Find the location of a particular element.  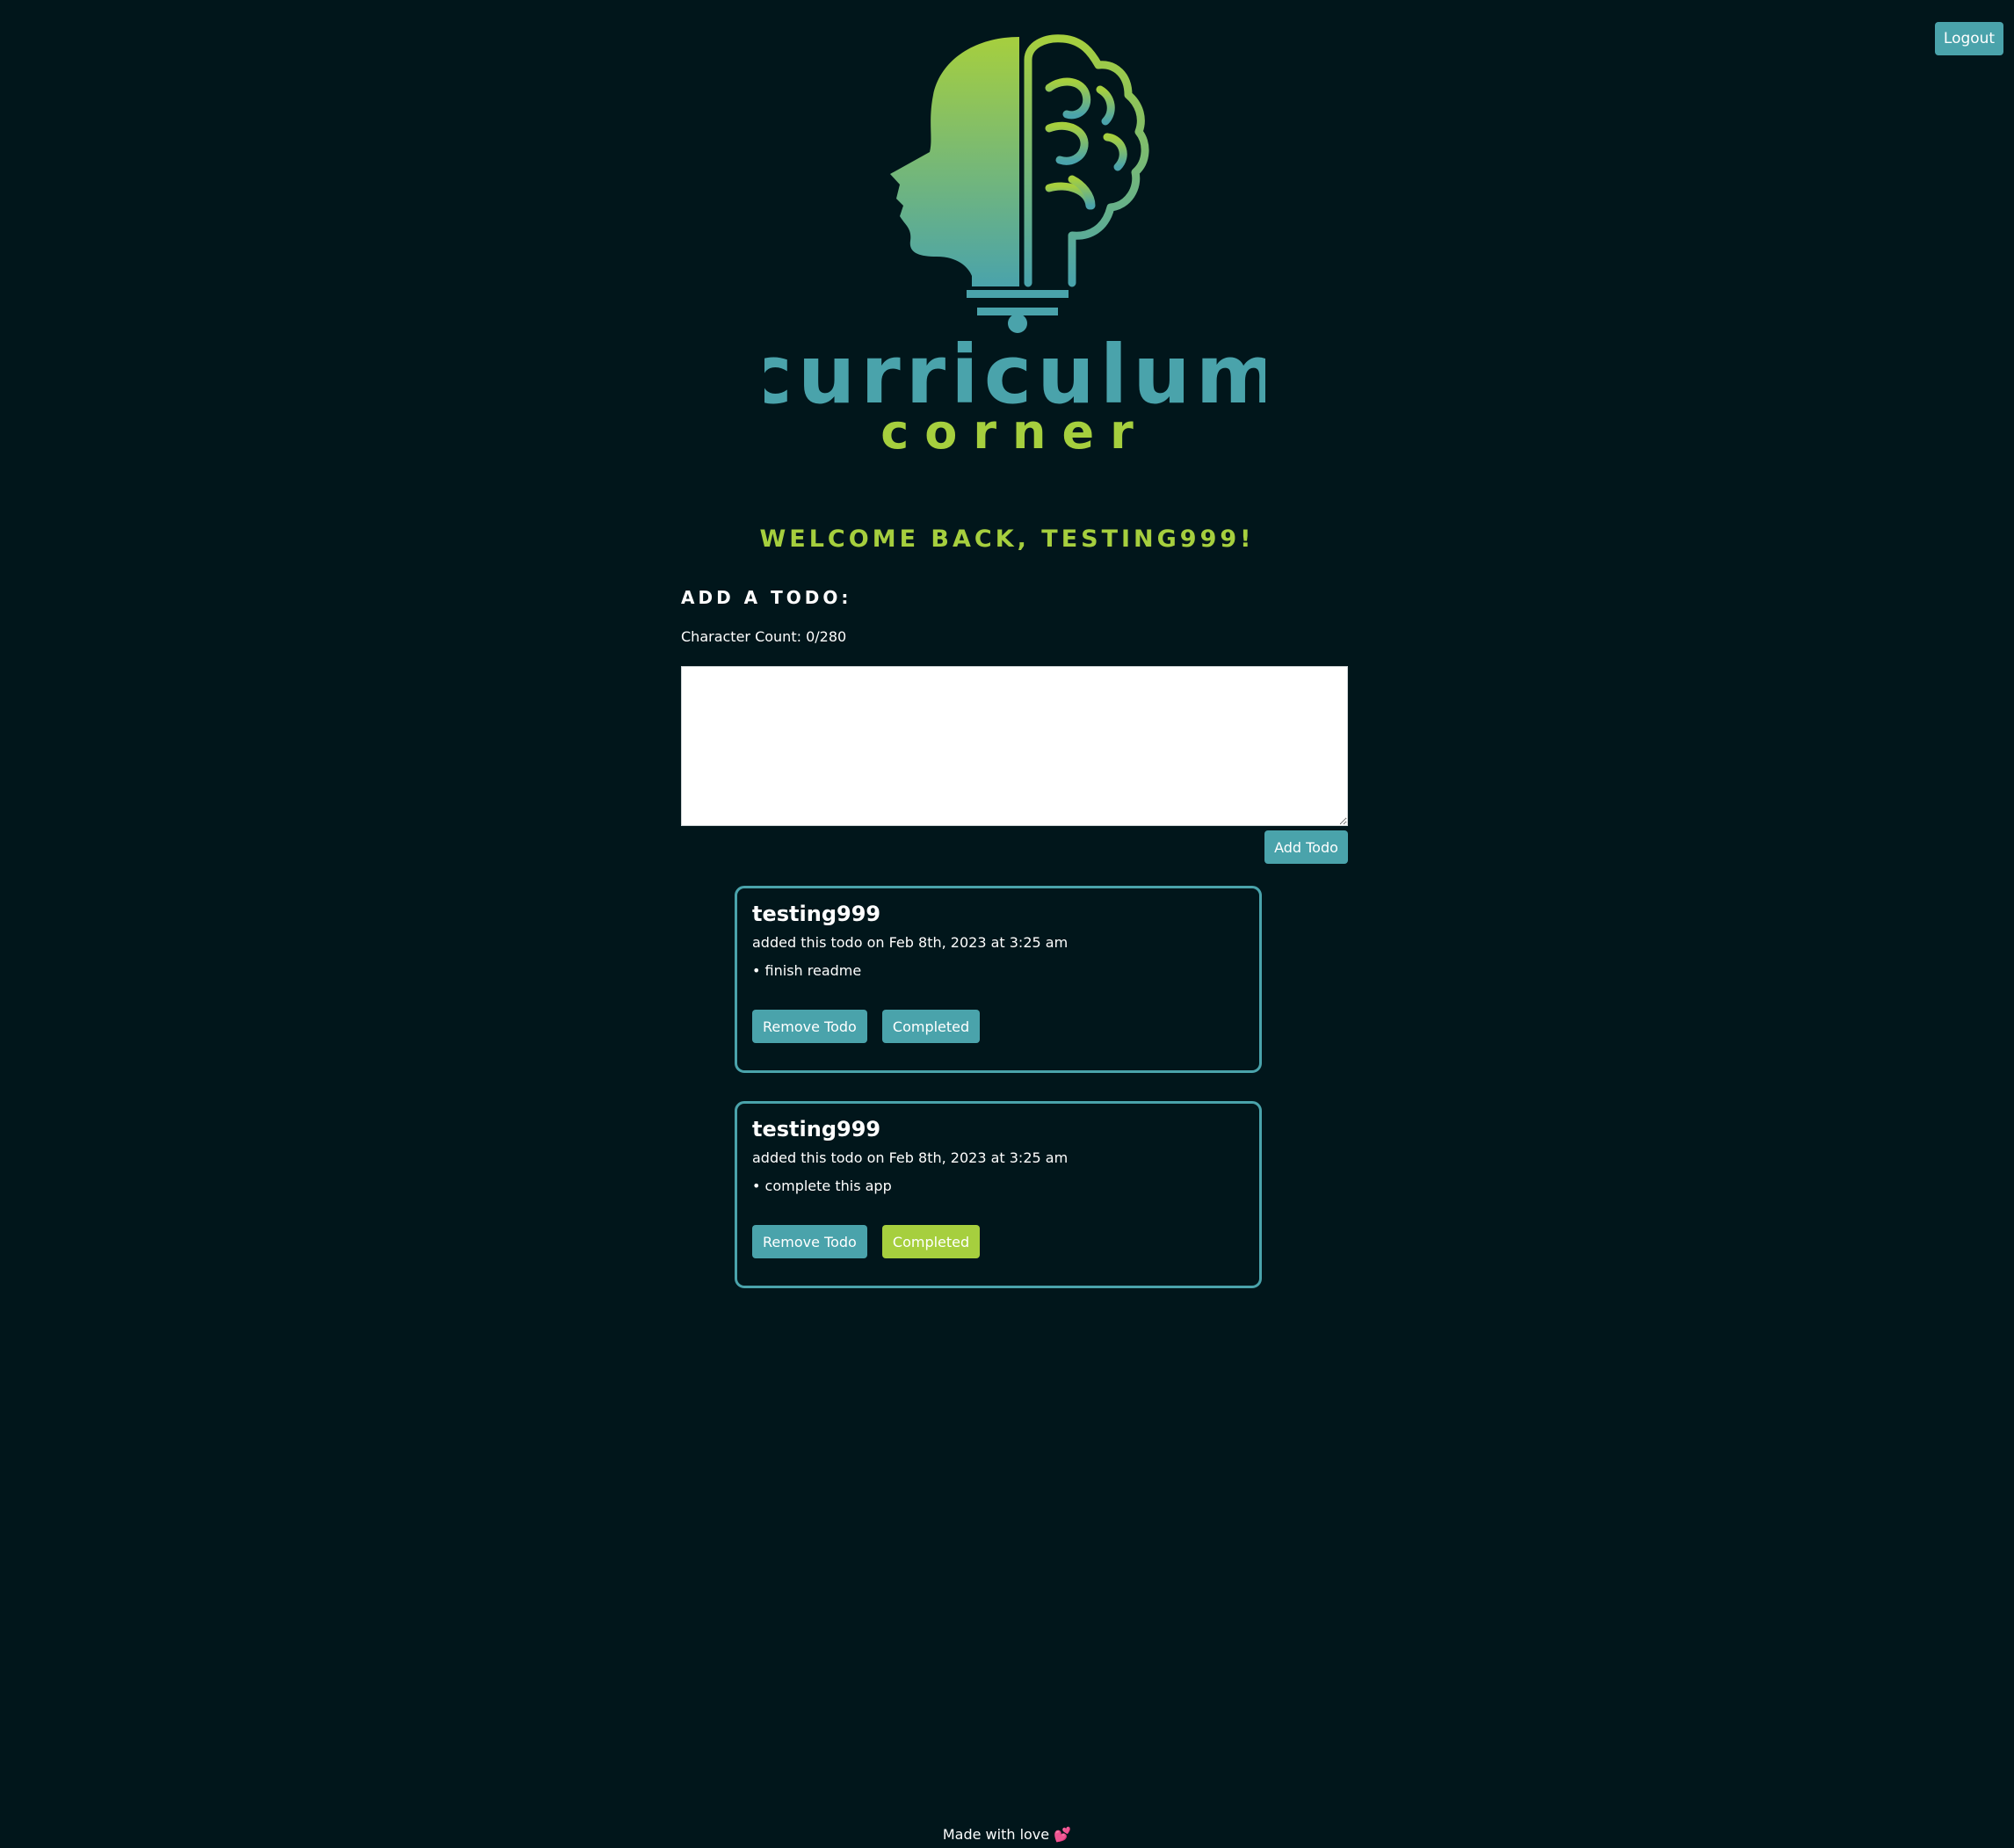

welcome-heading: Welcome back, testing999! is located at coordinates (1007, 539).